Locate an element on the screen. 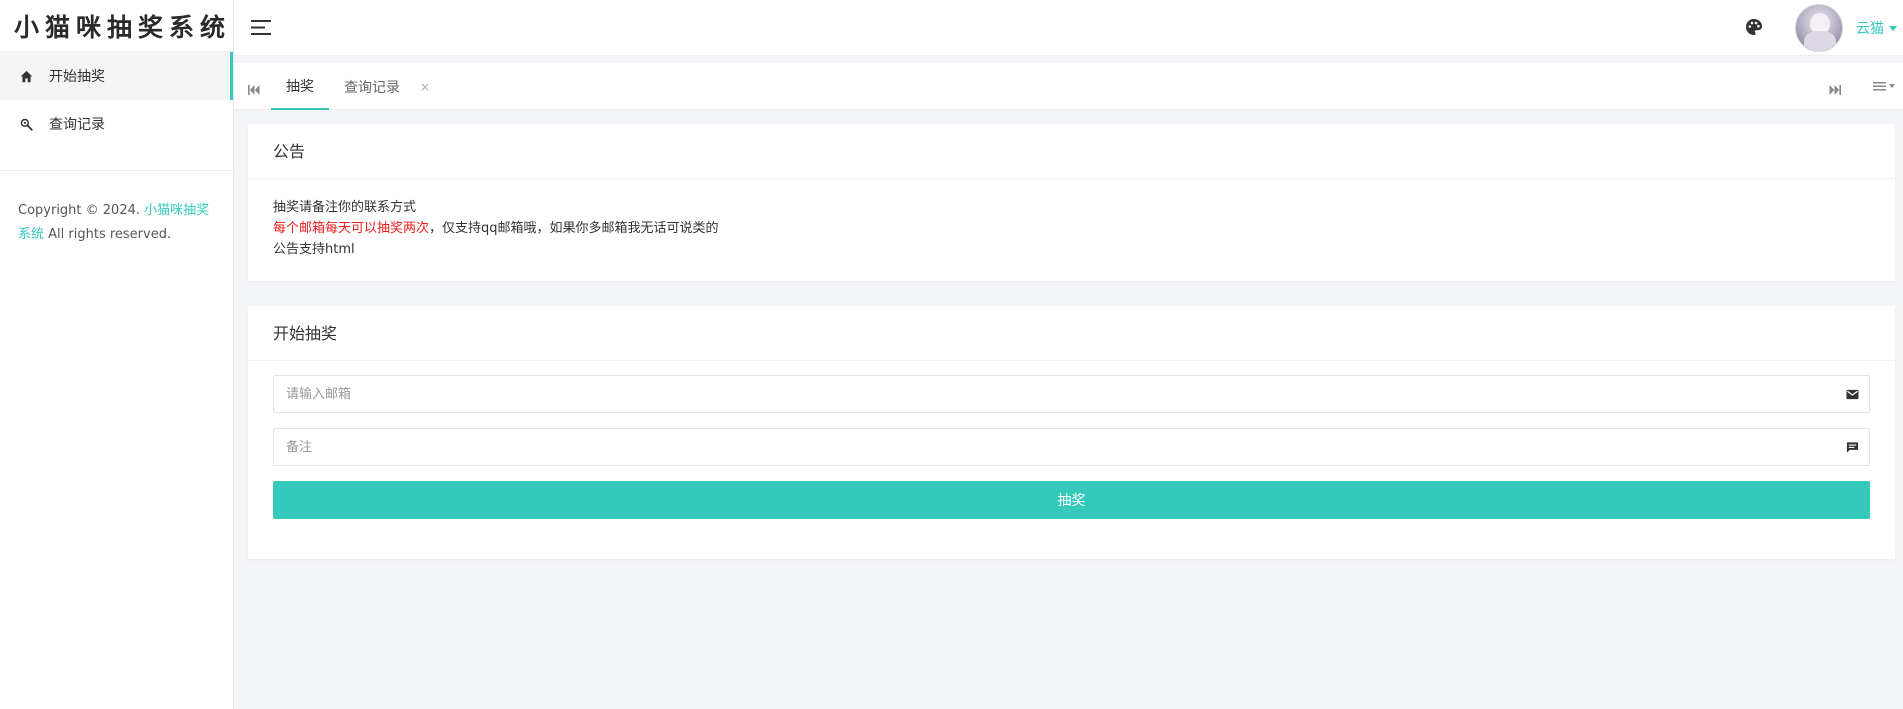  tab-label: 抽奖 is located at coordinates (300, 86).